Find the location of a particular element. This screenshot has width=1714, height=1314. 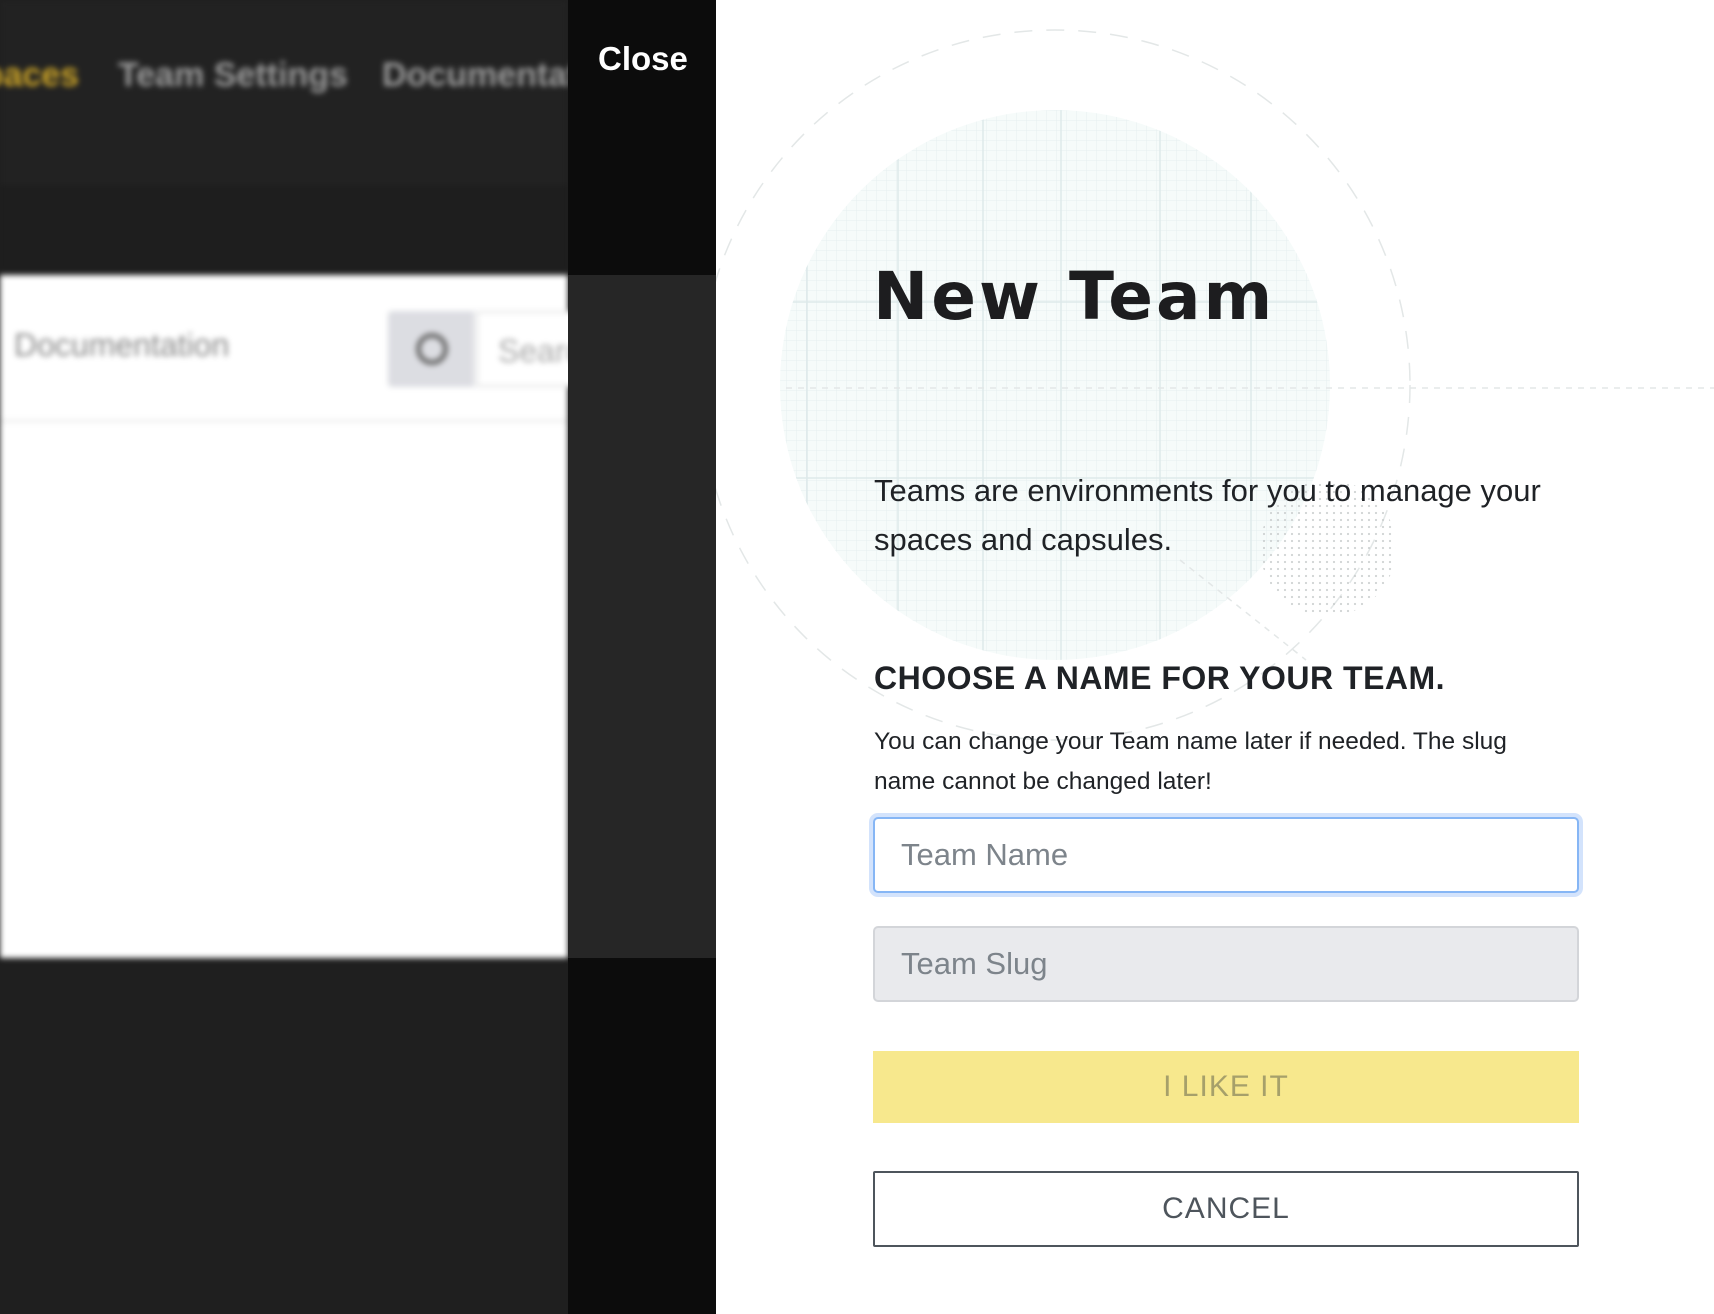

search-icon is located at coordinates (432, 349).